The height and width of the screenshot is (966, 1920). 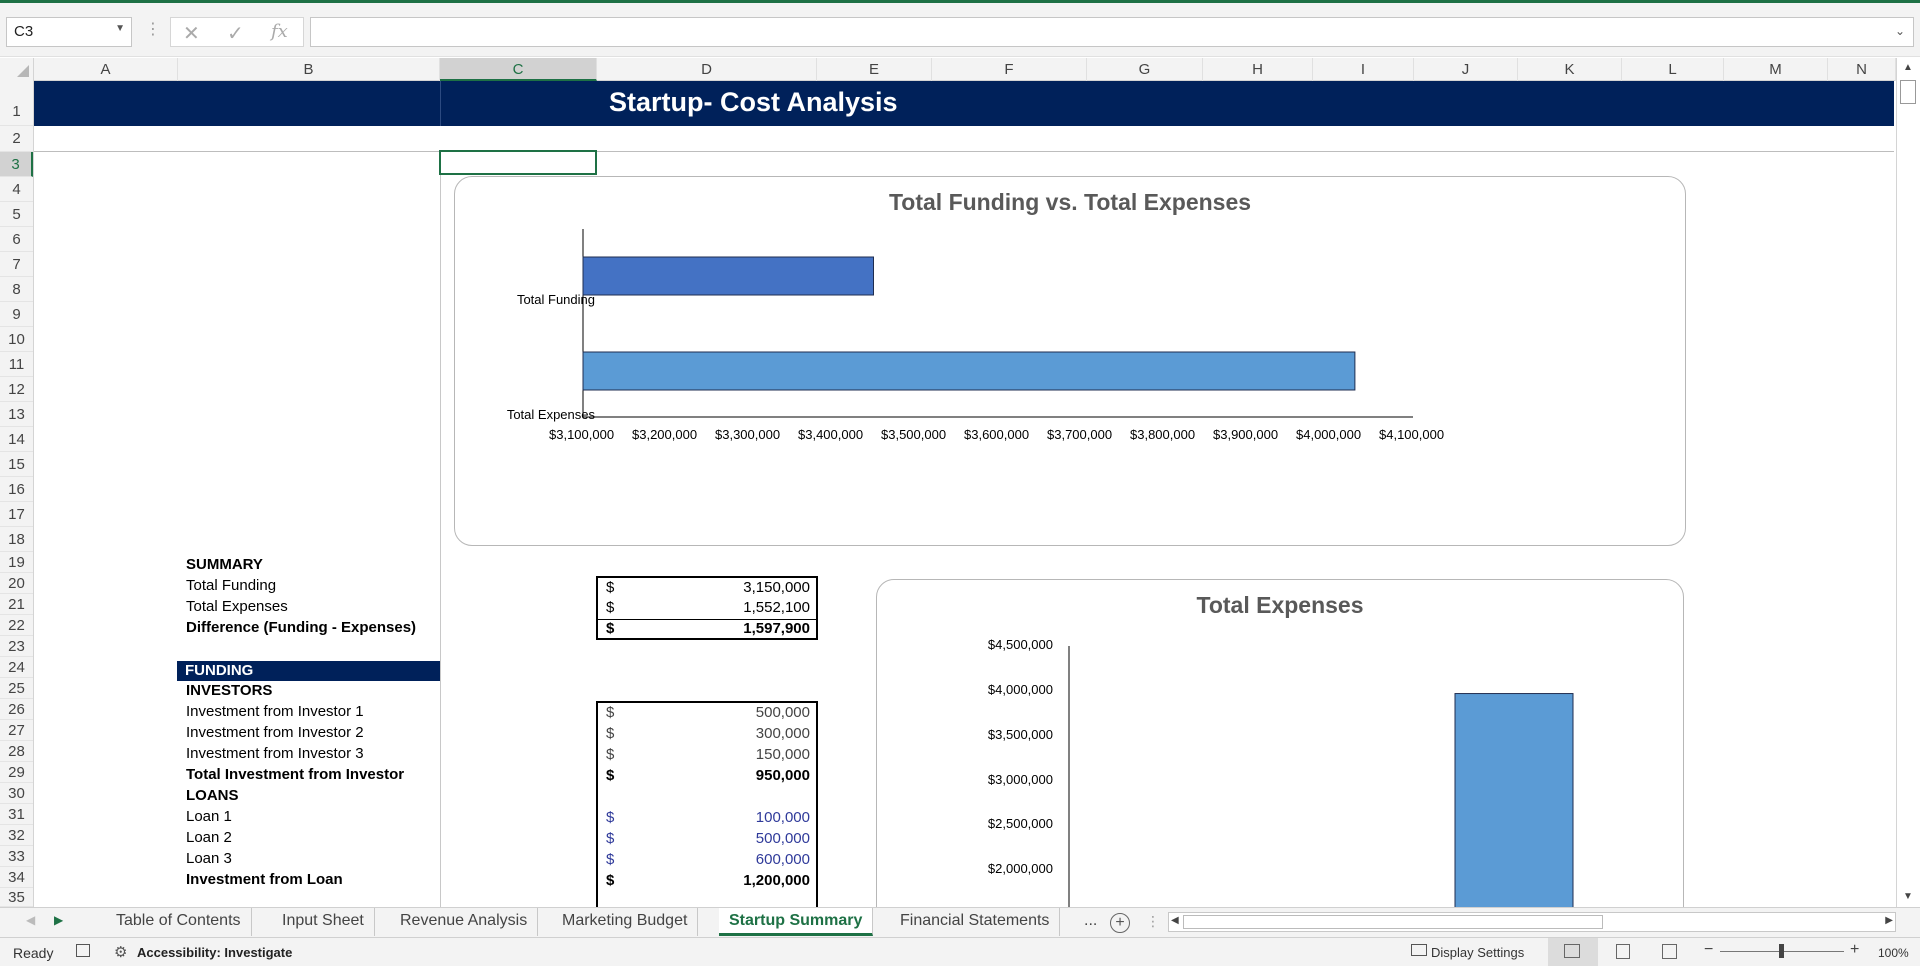 What do you see at coordinates (874, 69) in the screenshot?
I see `column-header-e: E` at bounding box center [874, 69].